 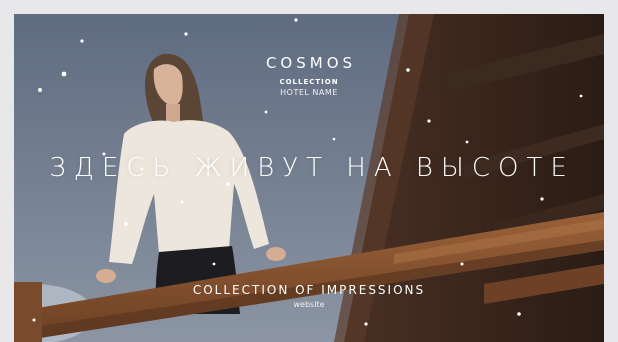 I want to click on brand-hotel-name: HOTEL NAME, so click(x=309, y=92).